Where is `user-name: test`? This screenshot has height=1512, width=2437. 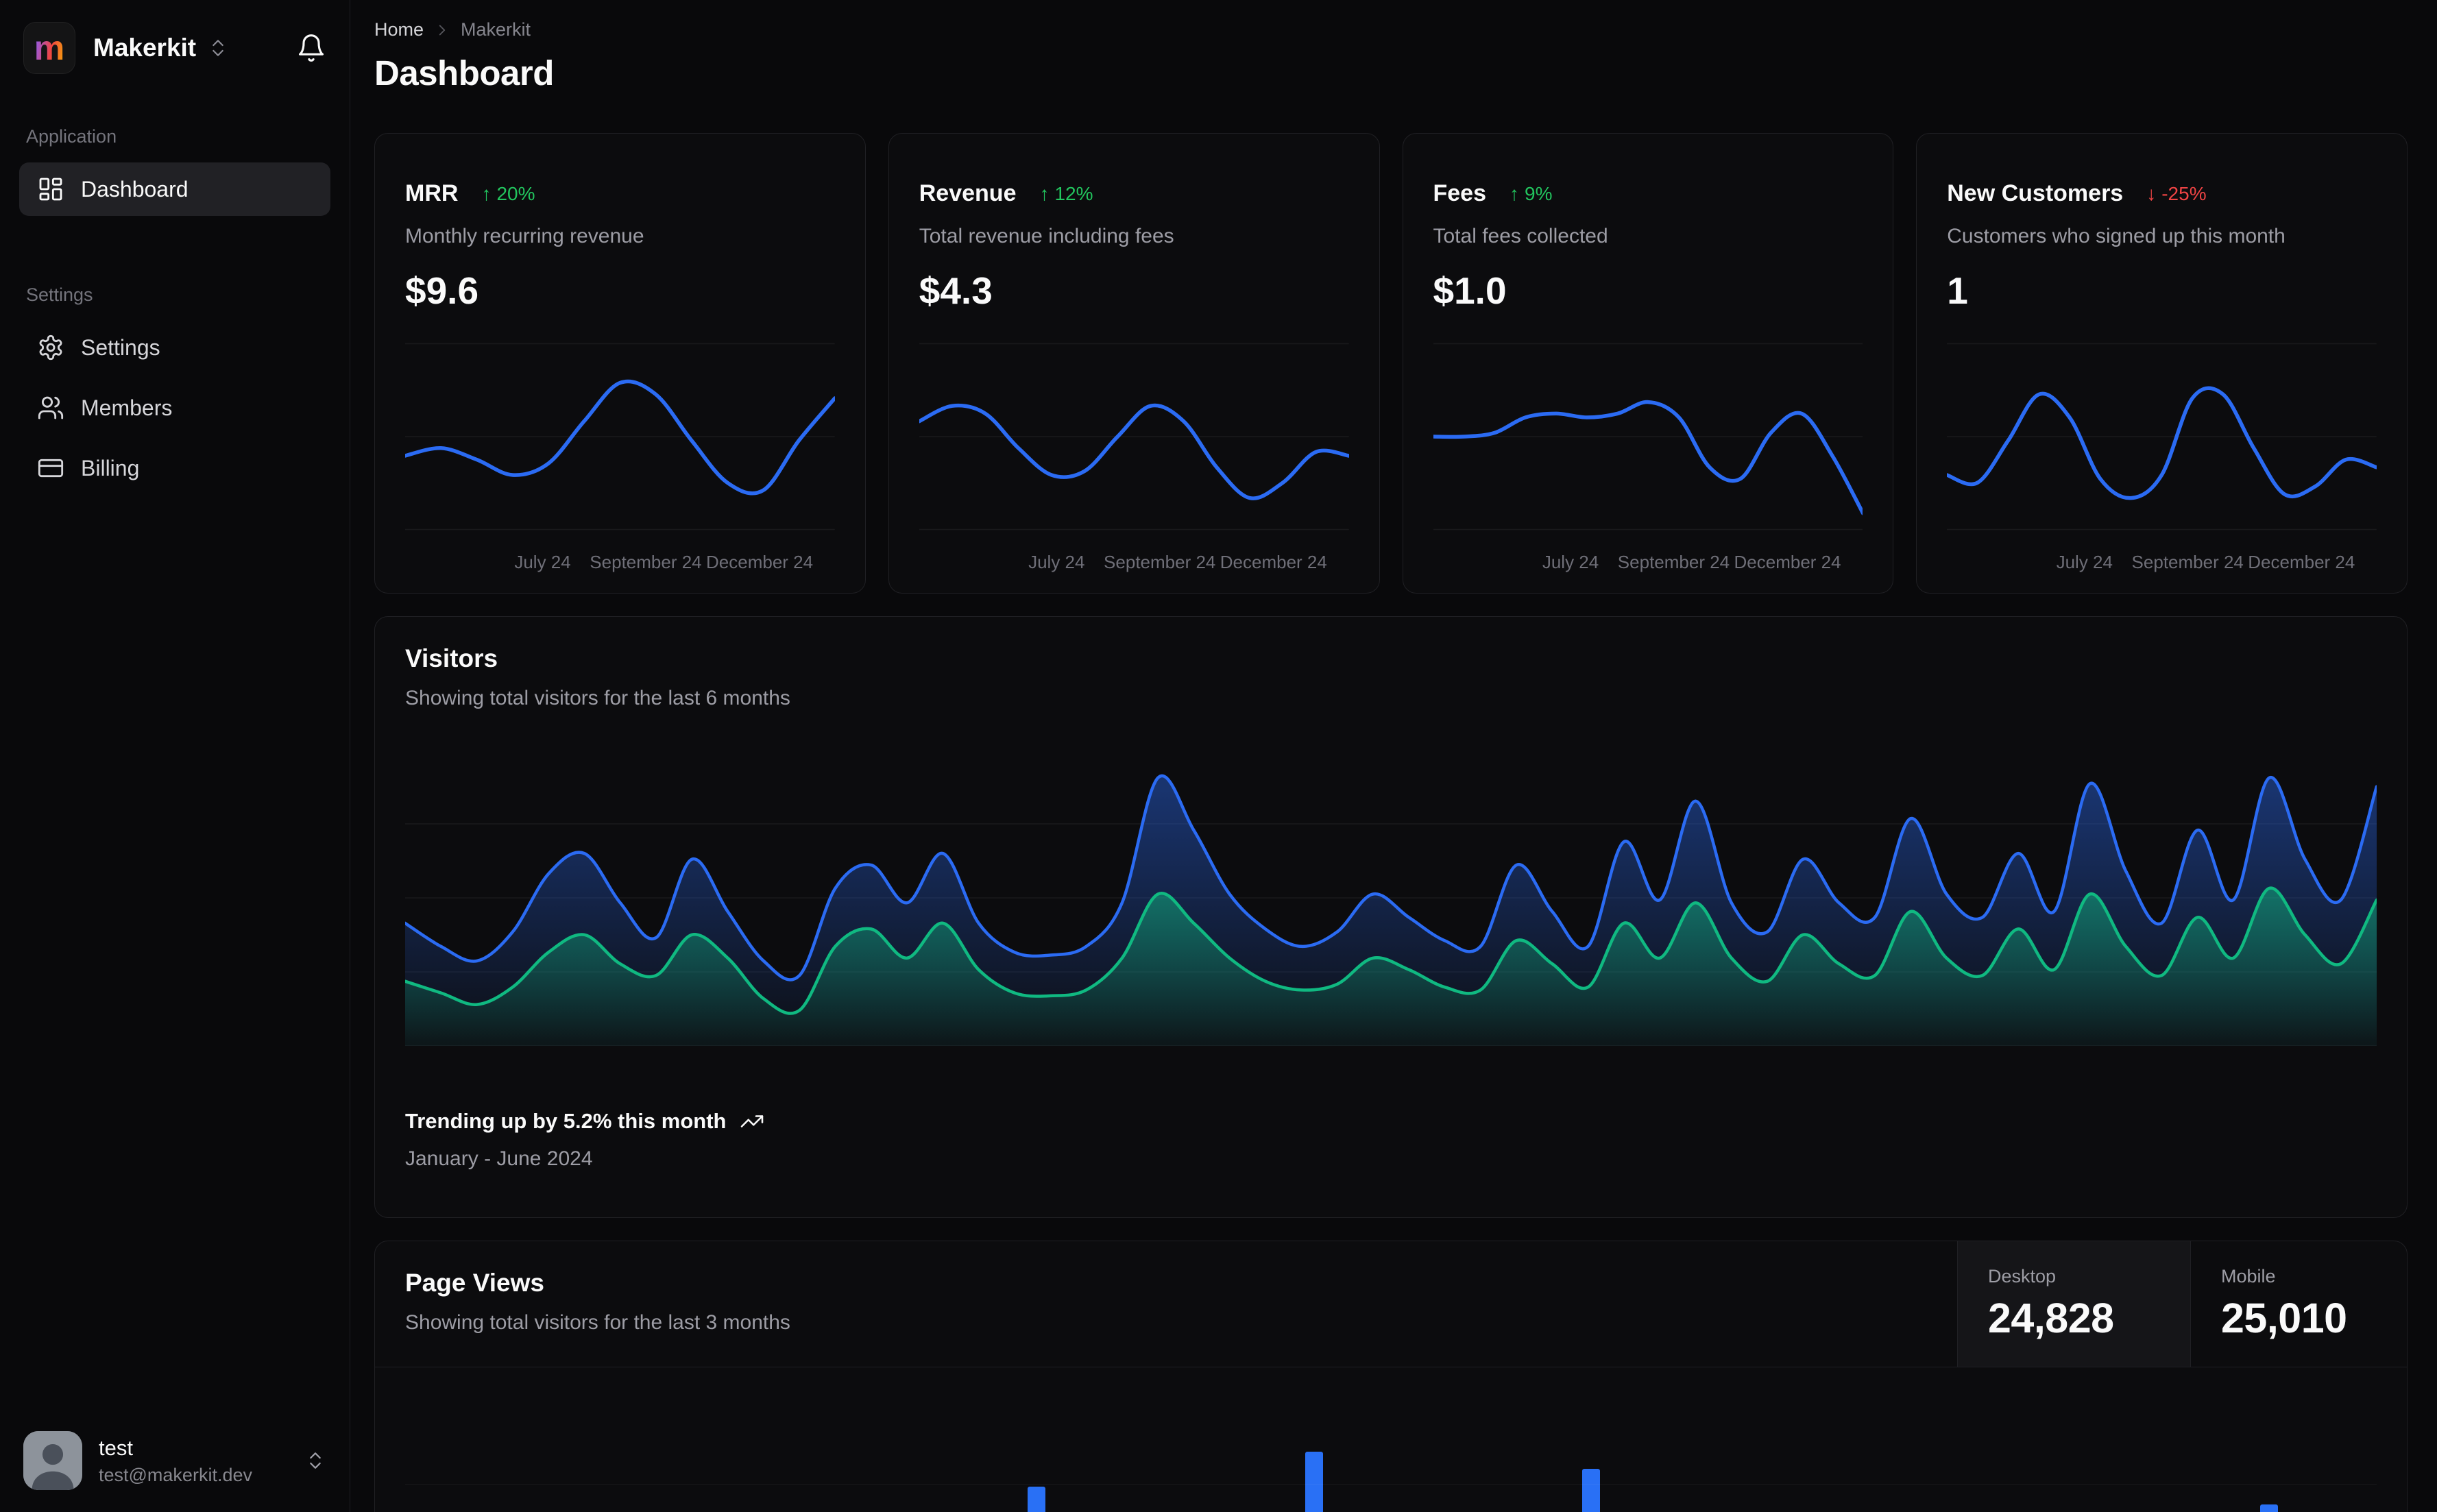
user-name: test is located at coordinates (116, 1448).